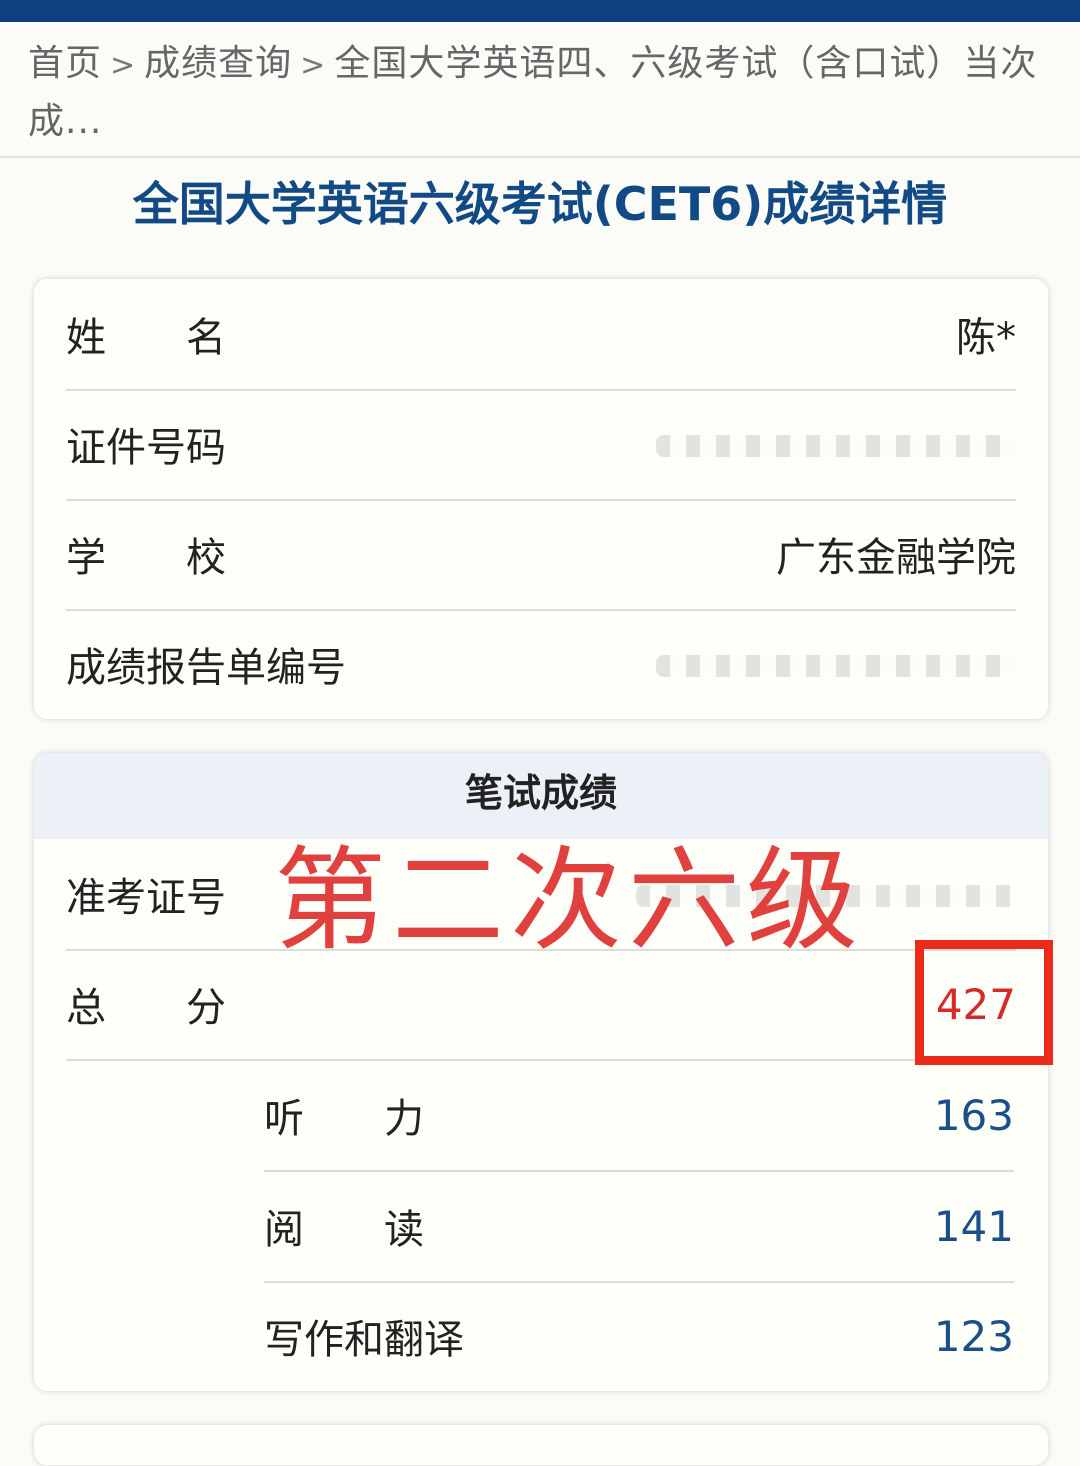 The image size is (1080, 1466). Describe the element at coordinates (344, 1230) in the screenshot. I see `reading-label: 阅 读` at that location.